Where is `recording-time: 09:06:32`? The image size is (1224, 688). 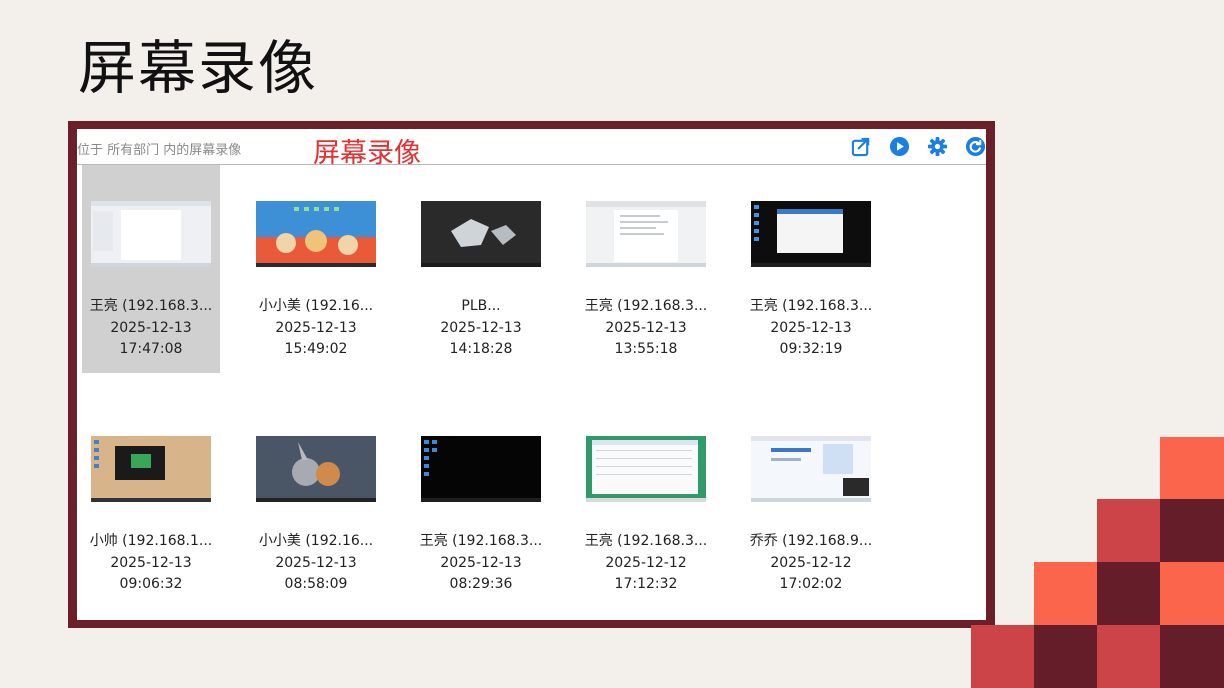
recording-time: 09:06:32 is located at coordinates (151, 584).